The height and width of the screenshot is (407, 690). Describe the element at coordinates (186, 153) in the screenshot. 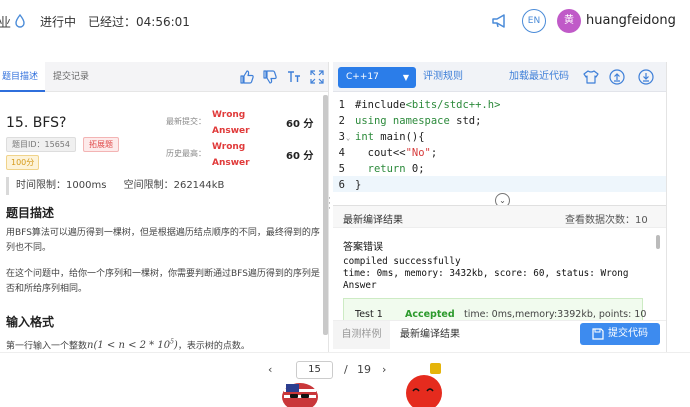

I see `best-score-label: 历史最高：` at that location.